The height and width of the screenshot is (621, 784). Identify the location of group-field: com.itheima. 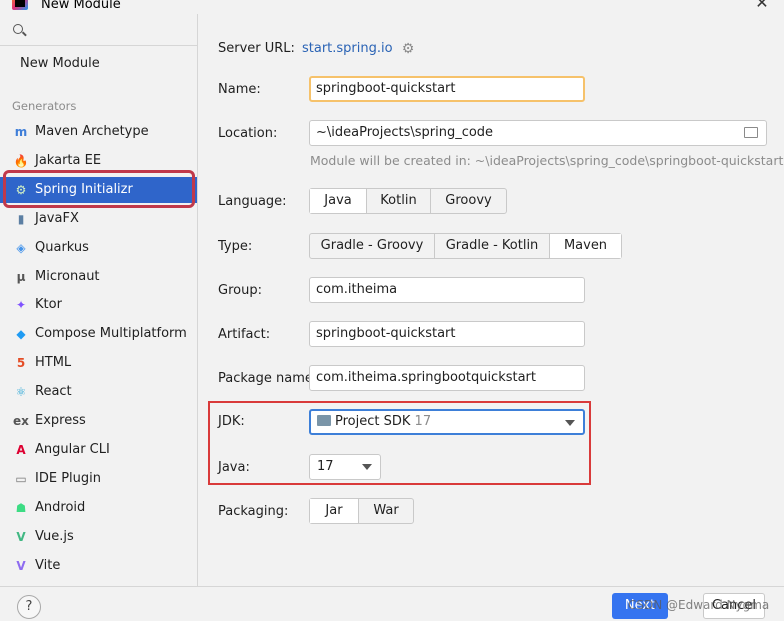
(447, 290).